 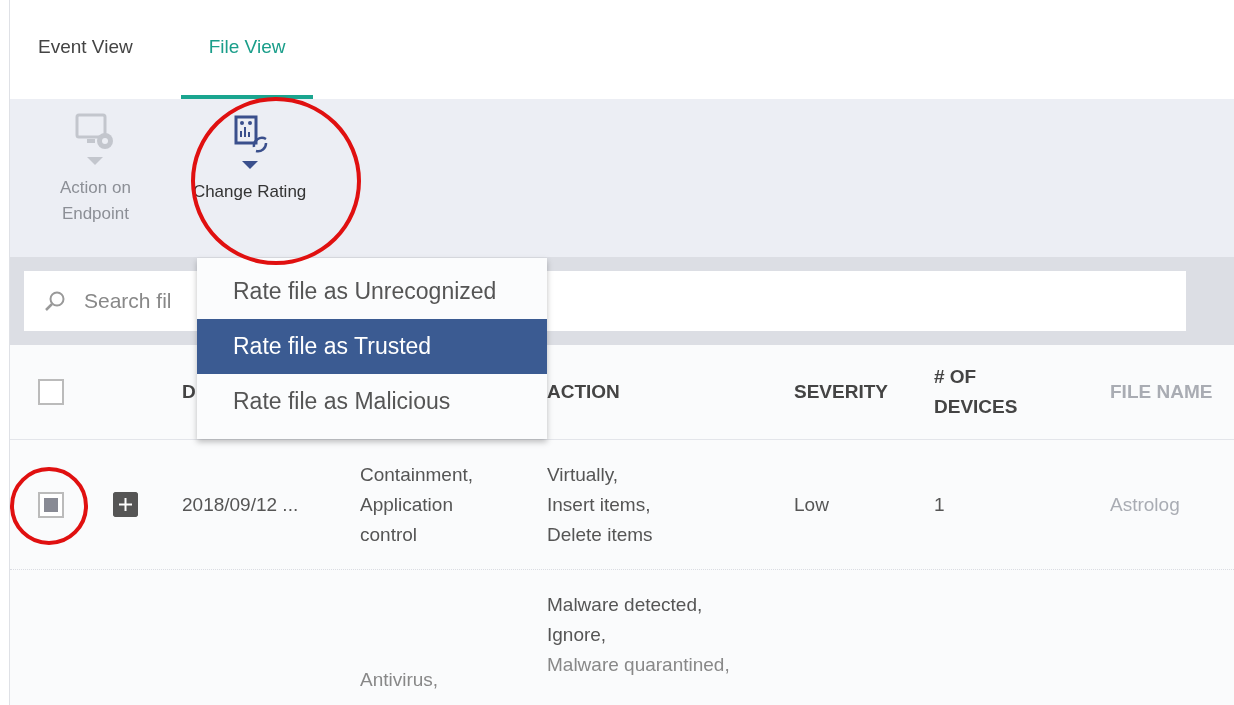 I want to click on action-text: Delete items, so click(x=600, y=534).